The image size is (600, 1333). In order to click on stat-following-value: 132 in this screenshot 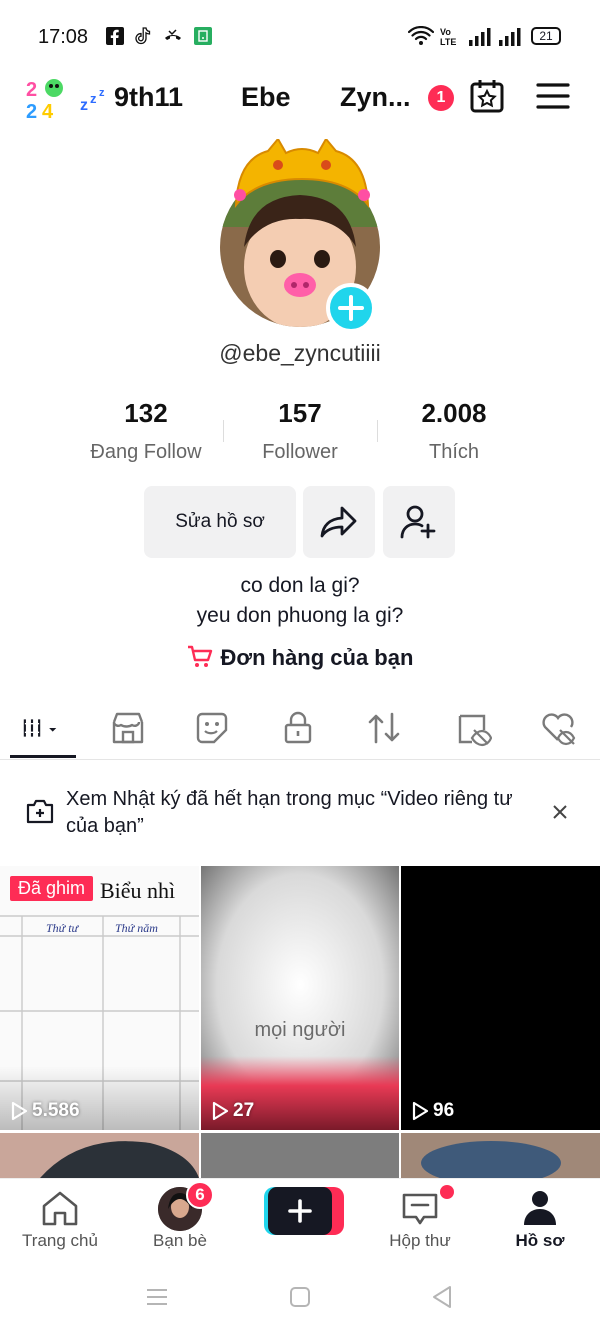, I will do `click(146, 413)`.